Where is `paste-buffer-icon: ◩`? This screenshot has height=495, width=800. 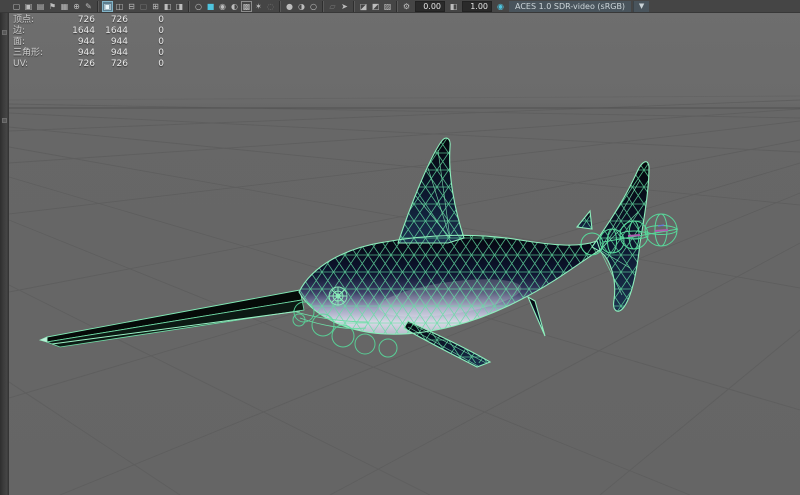
paste-buffer-icon: ◩ is located at coordinates (375, 6).